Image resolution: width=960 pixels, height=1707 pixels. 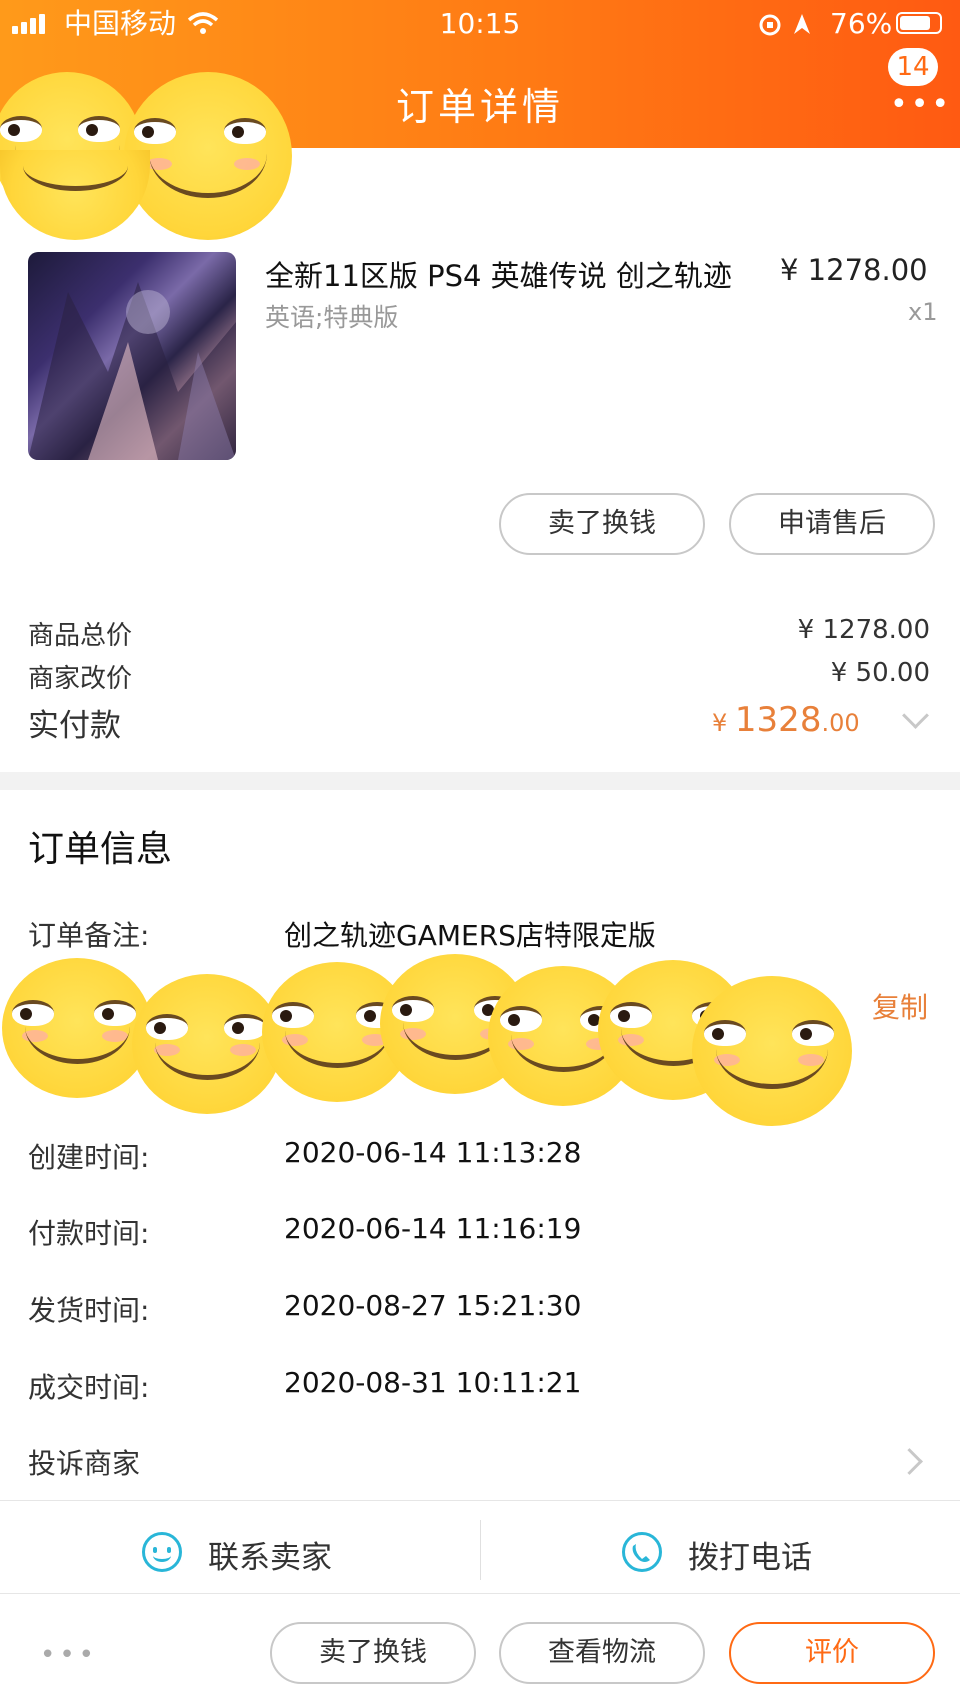 What do you see at coordinates (784, 25) in the screenshot?
I see `orientation-lock-and-location-icon` at bounding box center [784, 25].